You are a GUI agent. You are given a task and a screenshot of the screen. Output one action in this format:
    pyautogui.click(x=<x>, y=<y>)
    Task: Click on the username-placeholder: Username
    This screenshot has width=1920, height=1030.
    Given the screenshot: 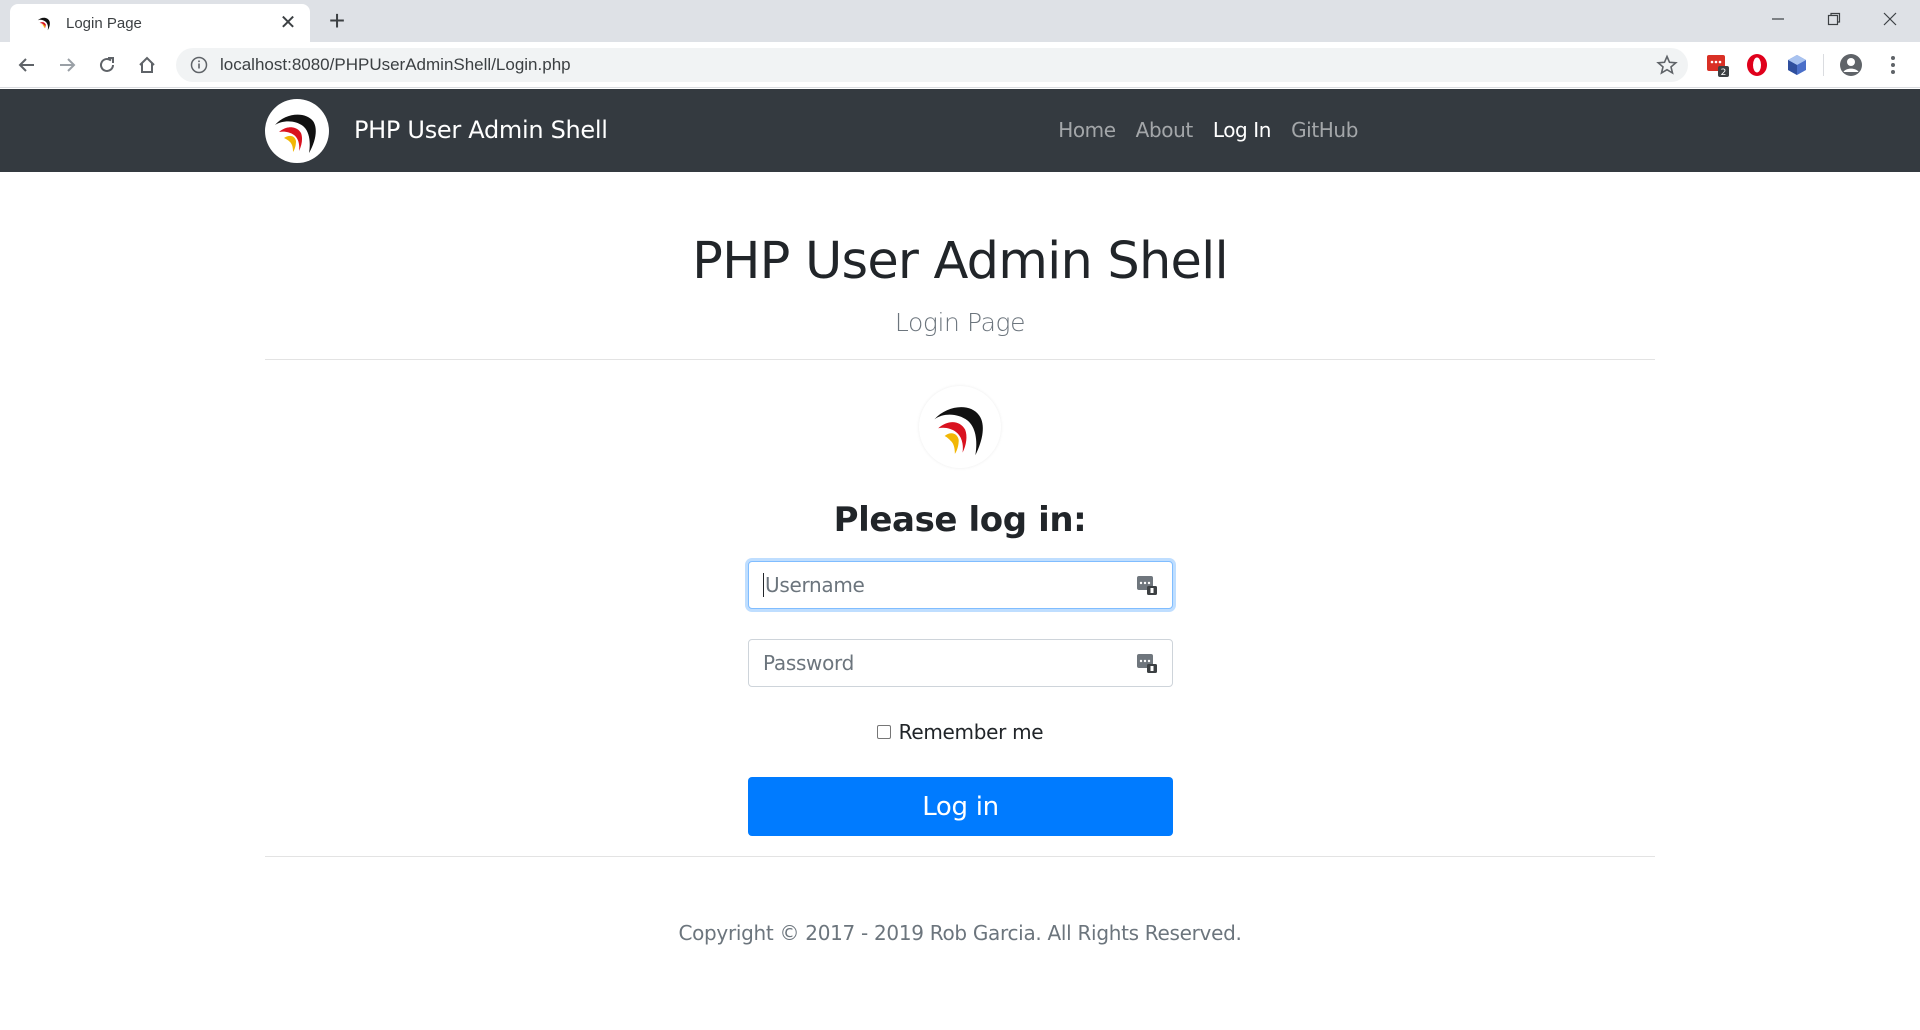 What is the action you would take?
    pyautogui.click(x=815, y=585)
    